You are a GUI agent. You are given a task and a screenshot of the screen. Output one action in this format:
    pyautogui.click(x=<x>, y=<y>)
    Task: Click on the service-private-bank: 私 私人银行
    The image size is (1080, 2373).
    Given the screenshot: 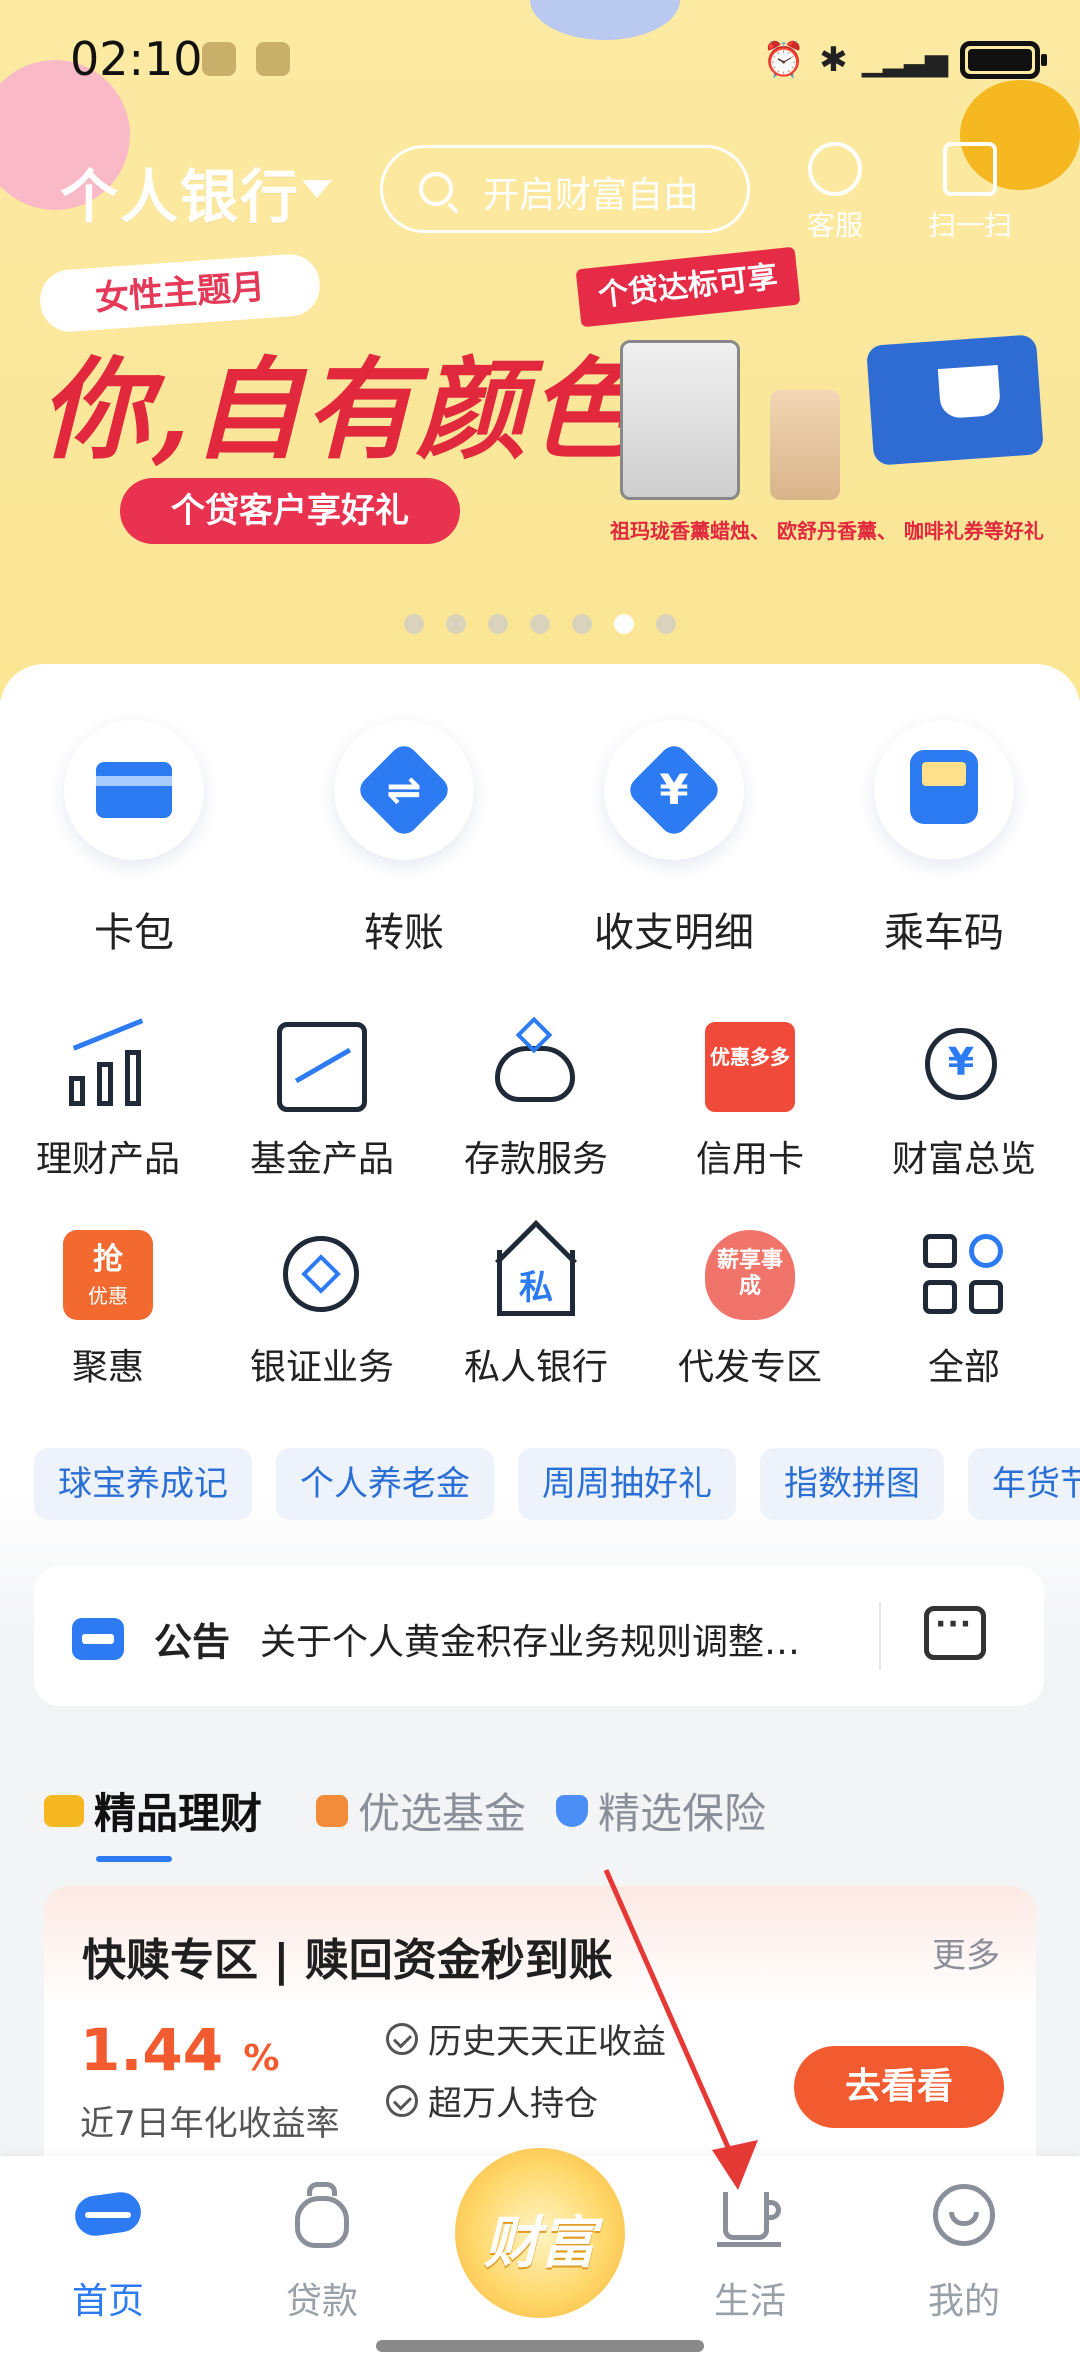 What is the action you would take?
    pyautogui.click(x=536, y=1304)
    